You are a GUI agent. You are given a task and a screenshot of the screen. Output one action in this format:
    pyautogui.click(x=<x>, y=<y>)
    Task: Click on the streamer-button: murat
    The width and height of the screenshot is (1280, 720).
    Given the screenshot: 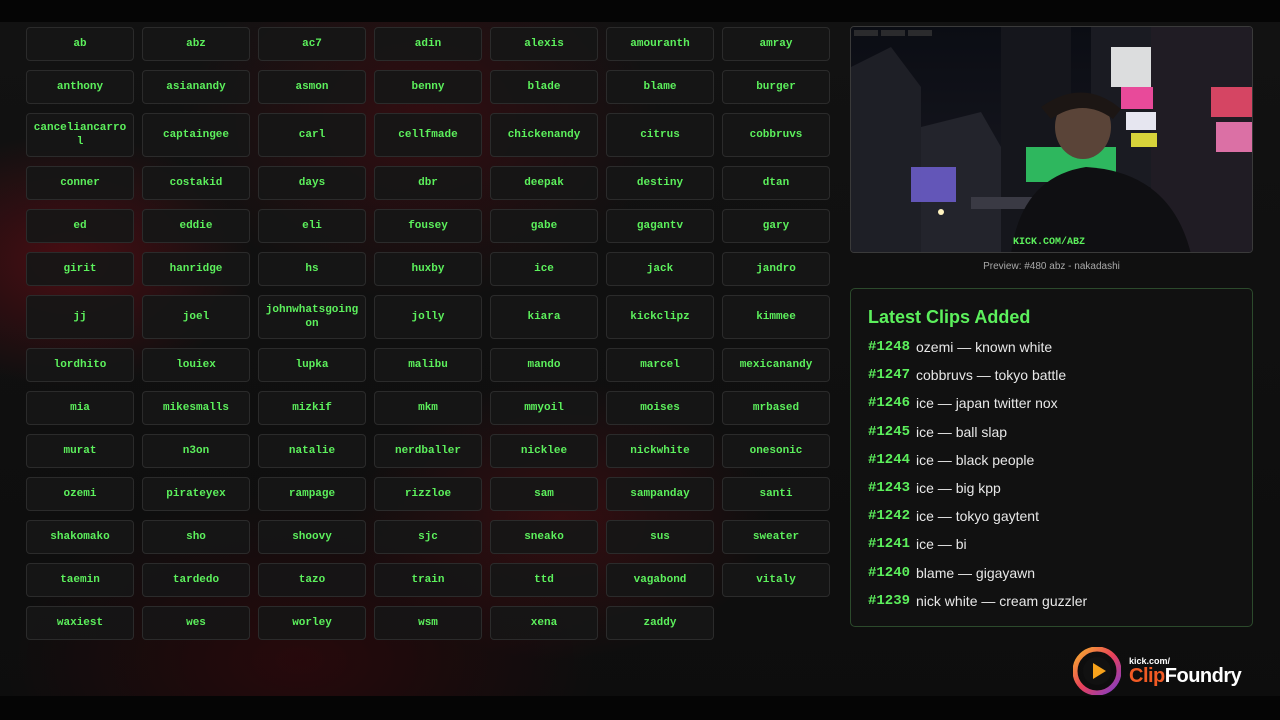 What is the action you would take?
    pyautogui.click(x=80, y=451)
    